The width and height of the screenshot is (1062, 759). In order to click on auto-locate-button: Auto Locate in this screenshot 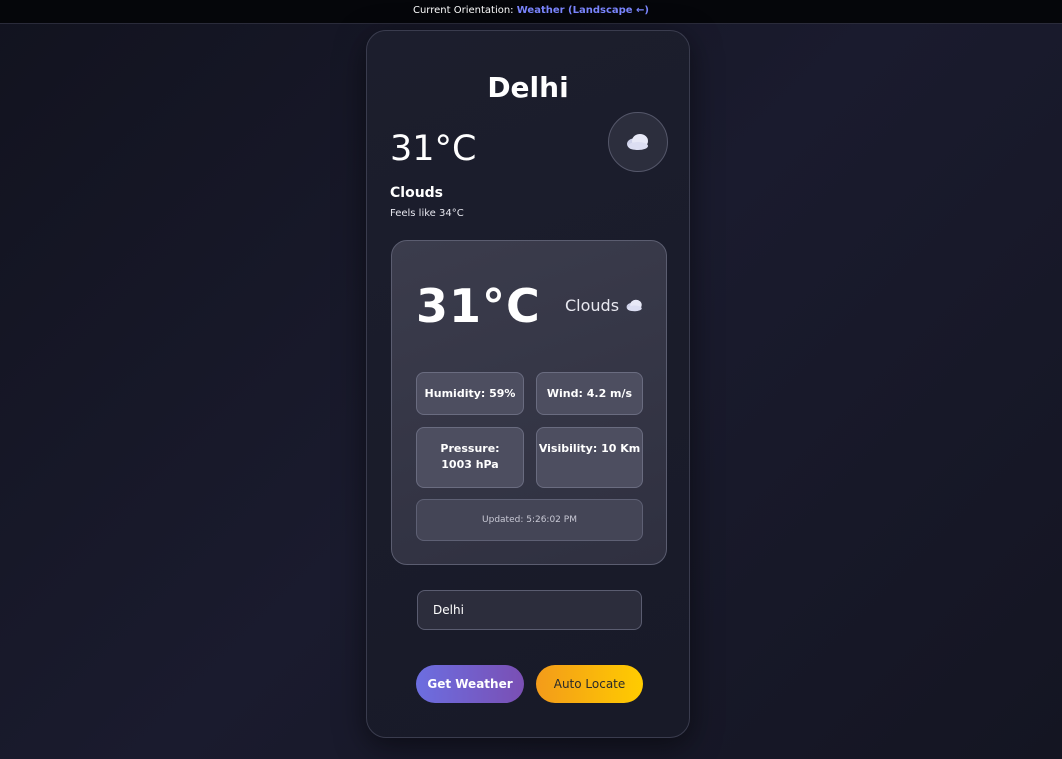, I will do `click(589, 684)`.